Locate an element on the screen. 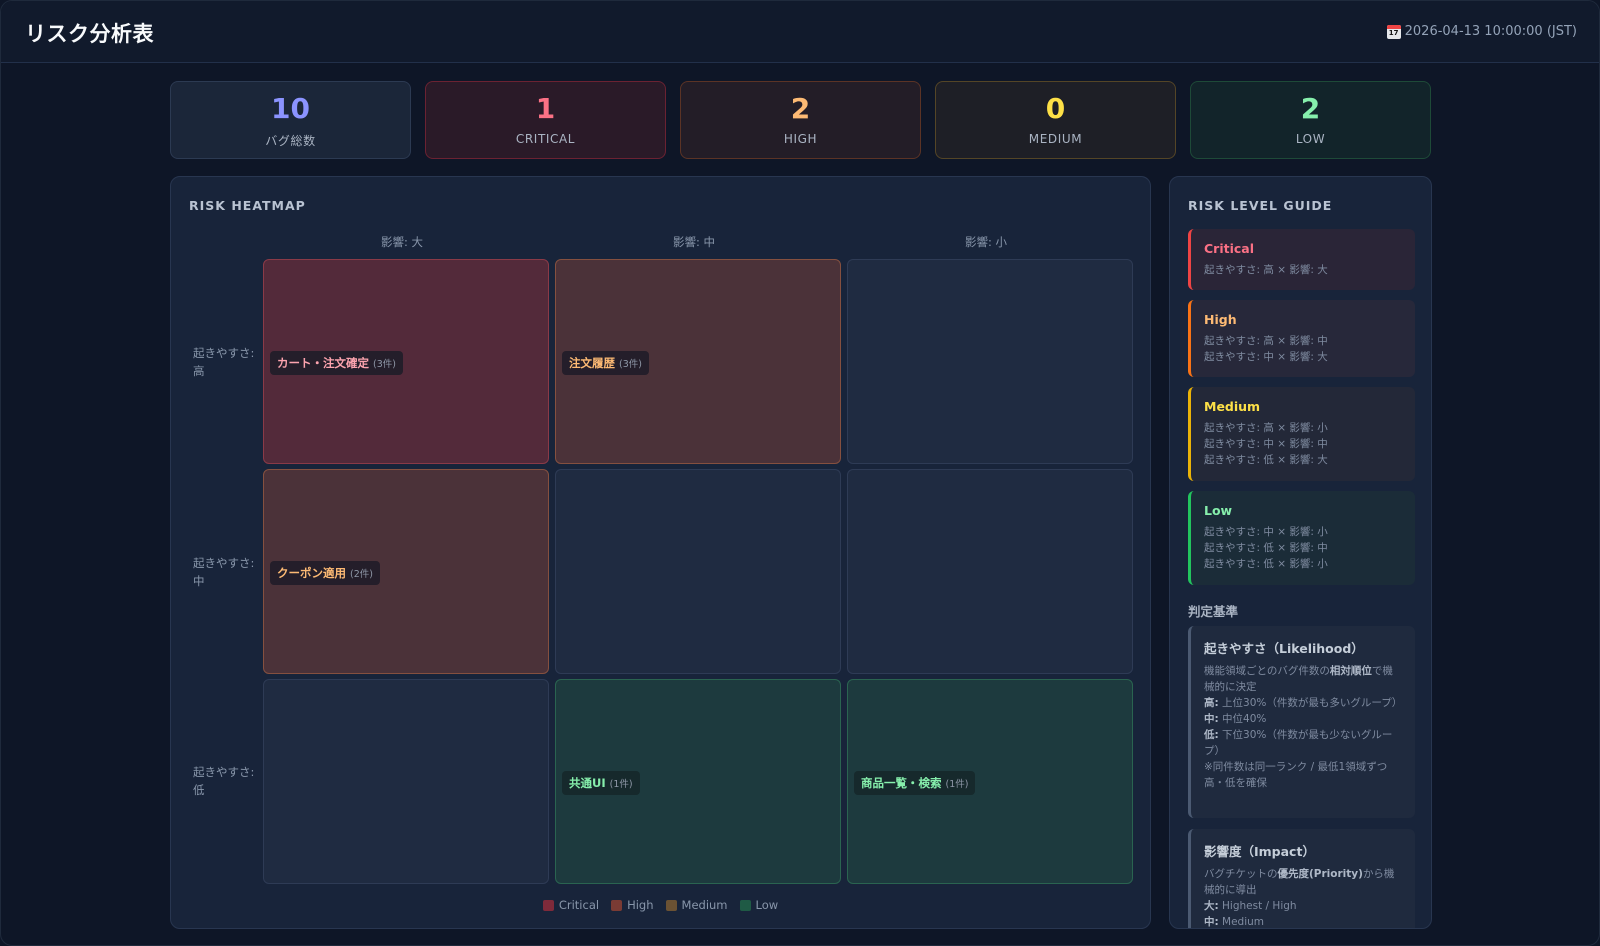  guide-rule: 起きやすさ: 中 × 影響: 小 is located at coordinates (1266, 532).